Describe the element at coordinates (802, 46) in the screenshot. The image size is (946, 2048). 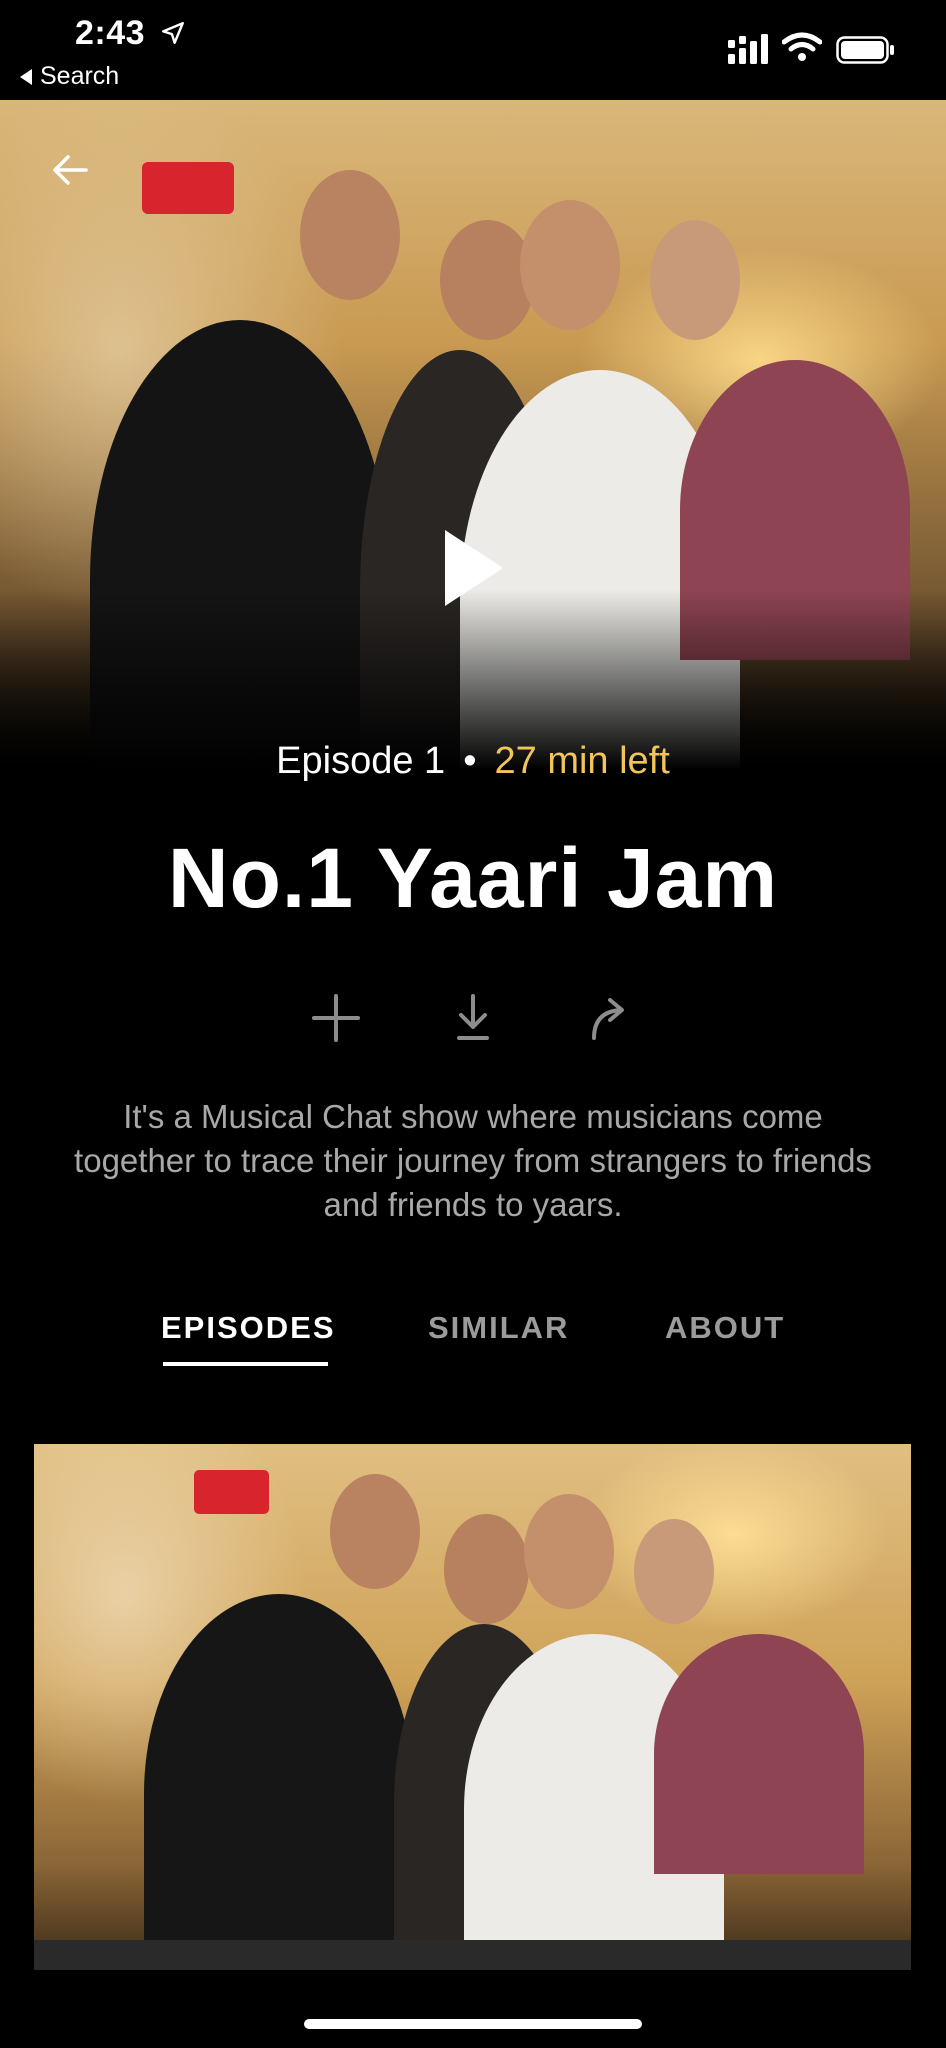
I see `wifi-icon` at that location.